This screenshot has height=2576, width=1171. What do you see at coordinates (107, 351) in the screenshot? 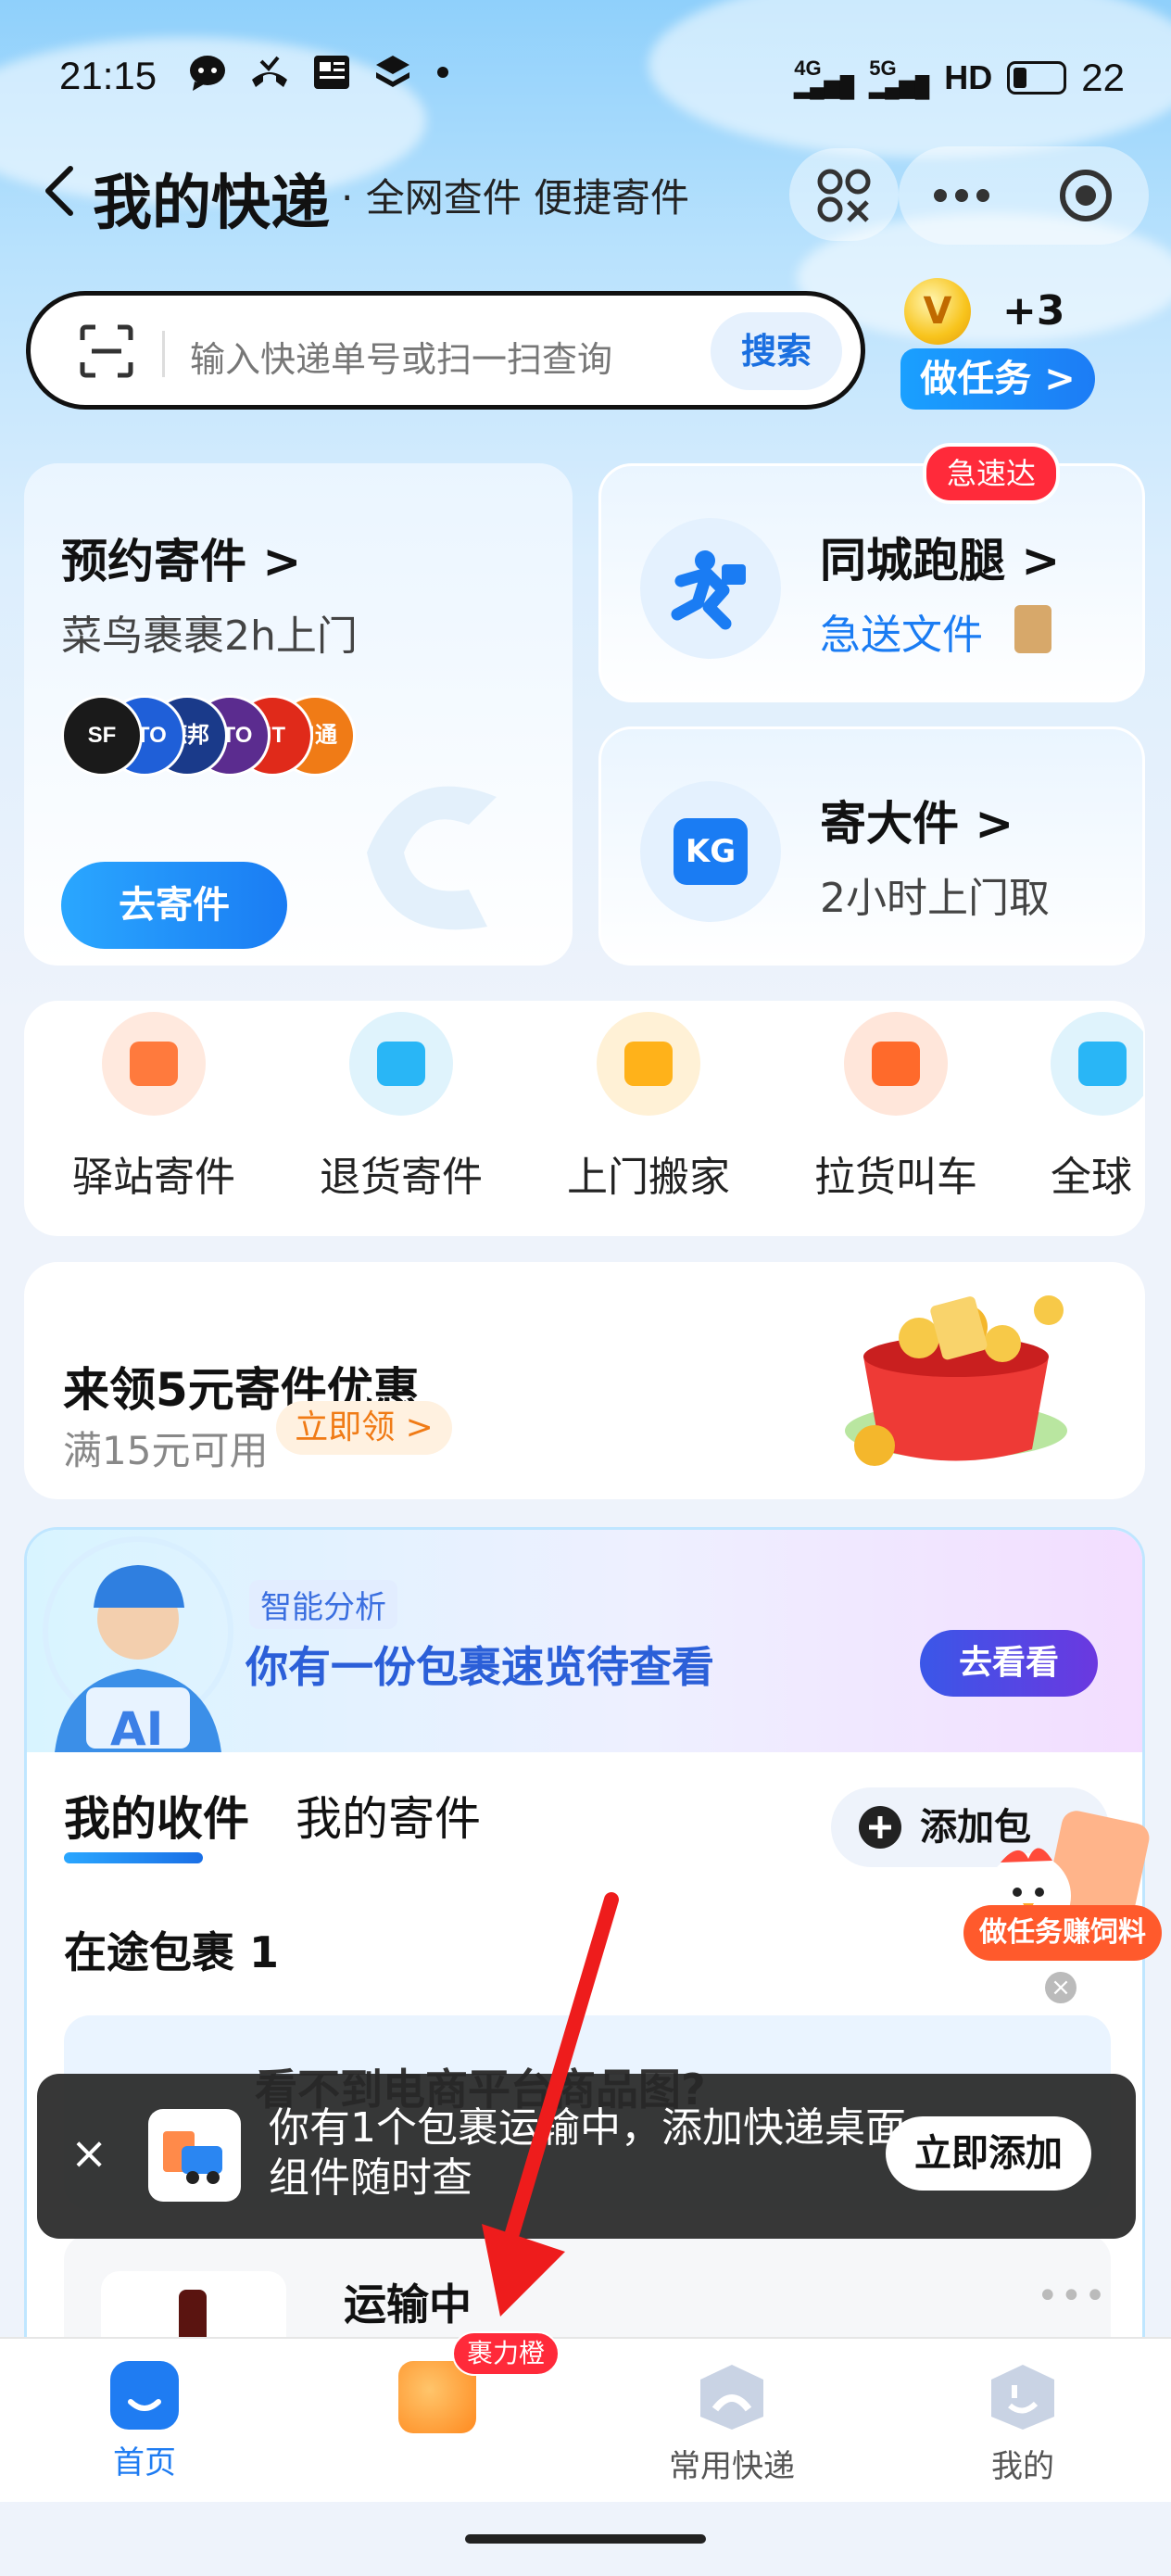
I see `scan-icon` at bounding box center [107, 351].